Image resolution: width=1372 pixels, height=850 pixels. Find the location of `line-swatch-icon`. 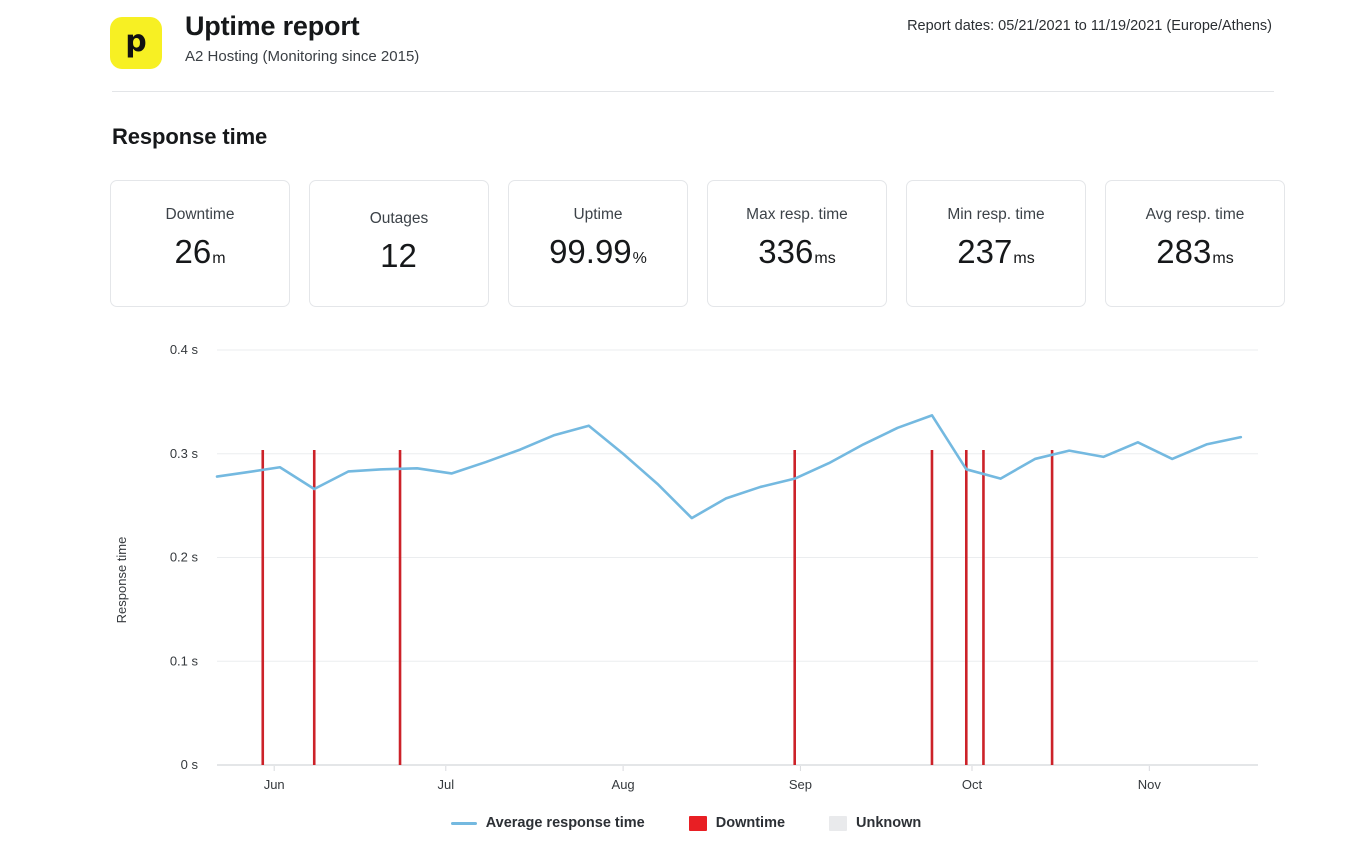

line-swatch-icon is located at coordinates (463, 823).